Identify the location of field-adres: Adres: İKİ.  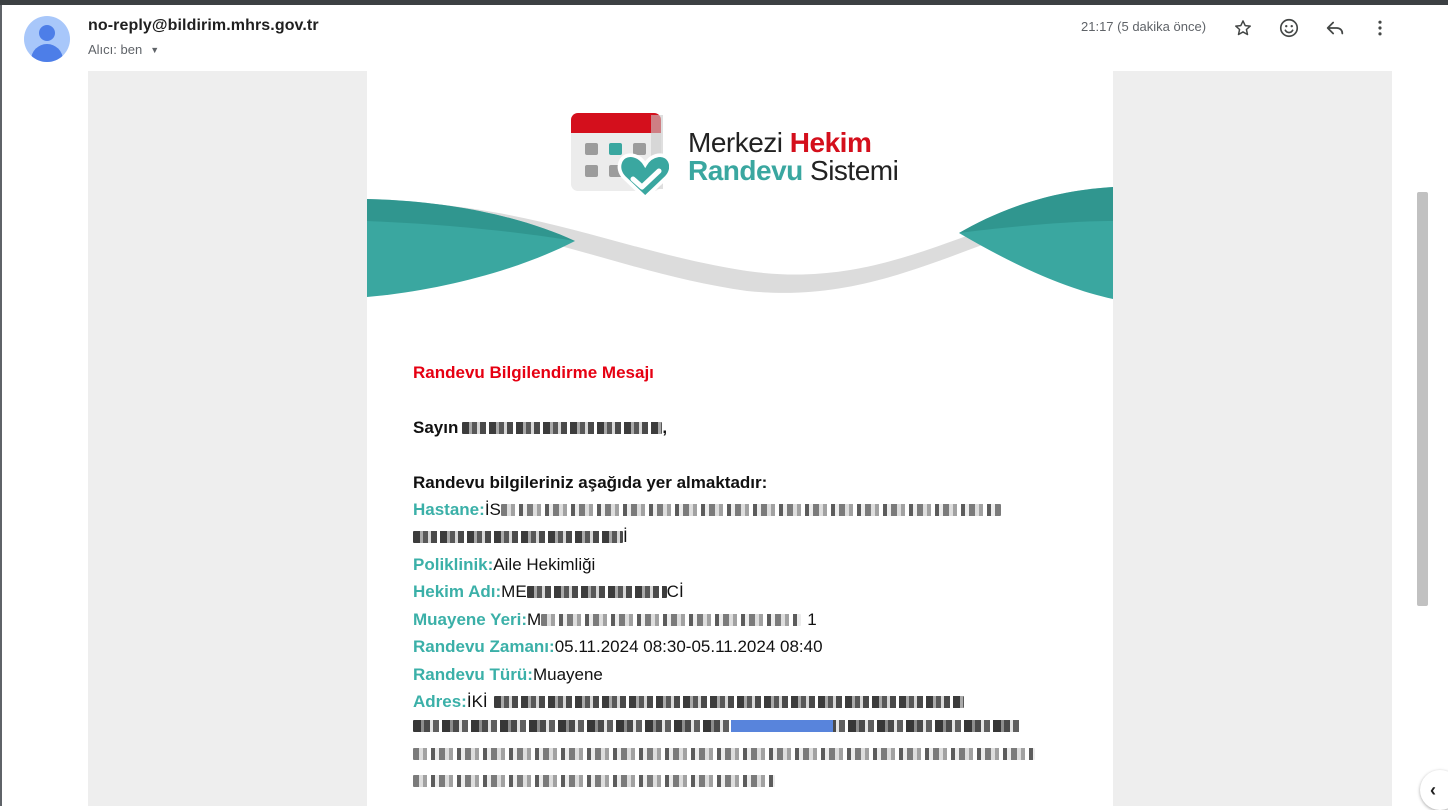
(688, 702).